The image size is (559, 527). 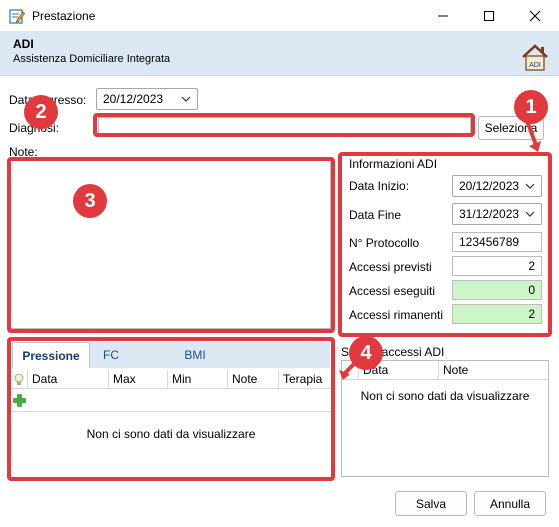 I want to click on data-ingresso-picker: 20/12/2023, so click(x=147, y=99).